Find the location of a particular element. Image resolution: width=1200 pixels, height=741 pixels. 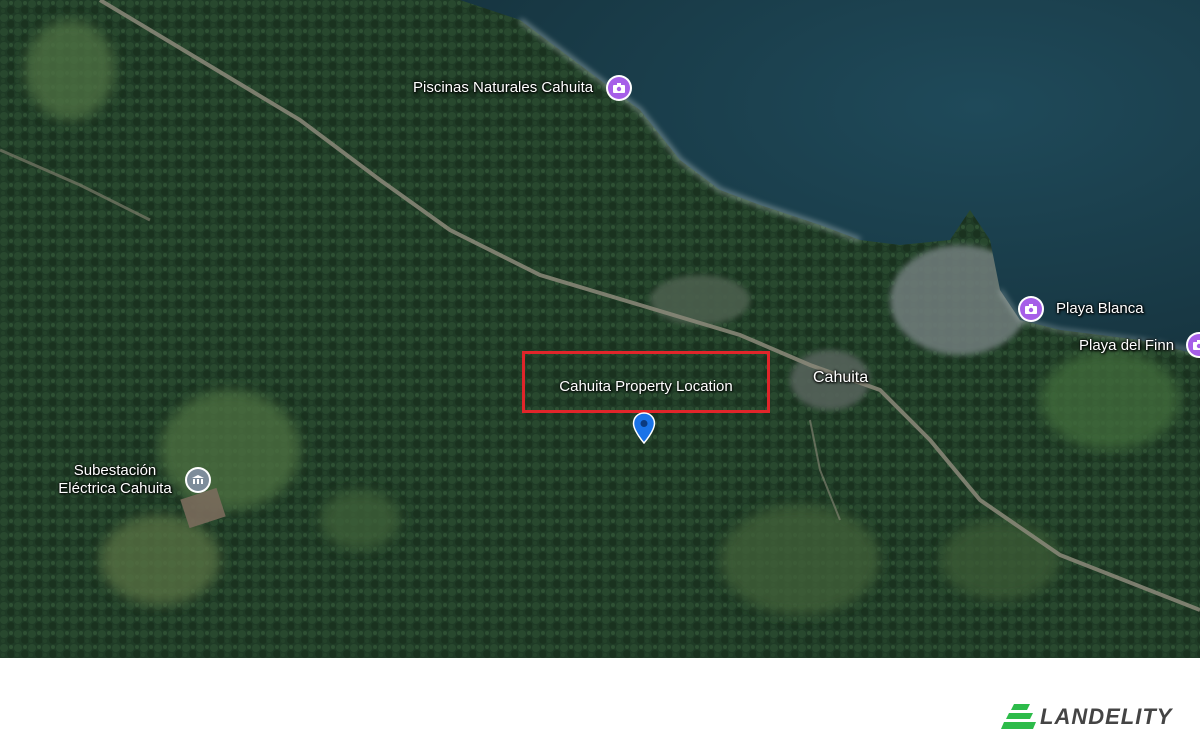

property-location-highlight: Cahuita Property Location is located at coordinates (646, 382).